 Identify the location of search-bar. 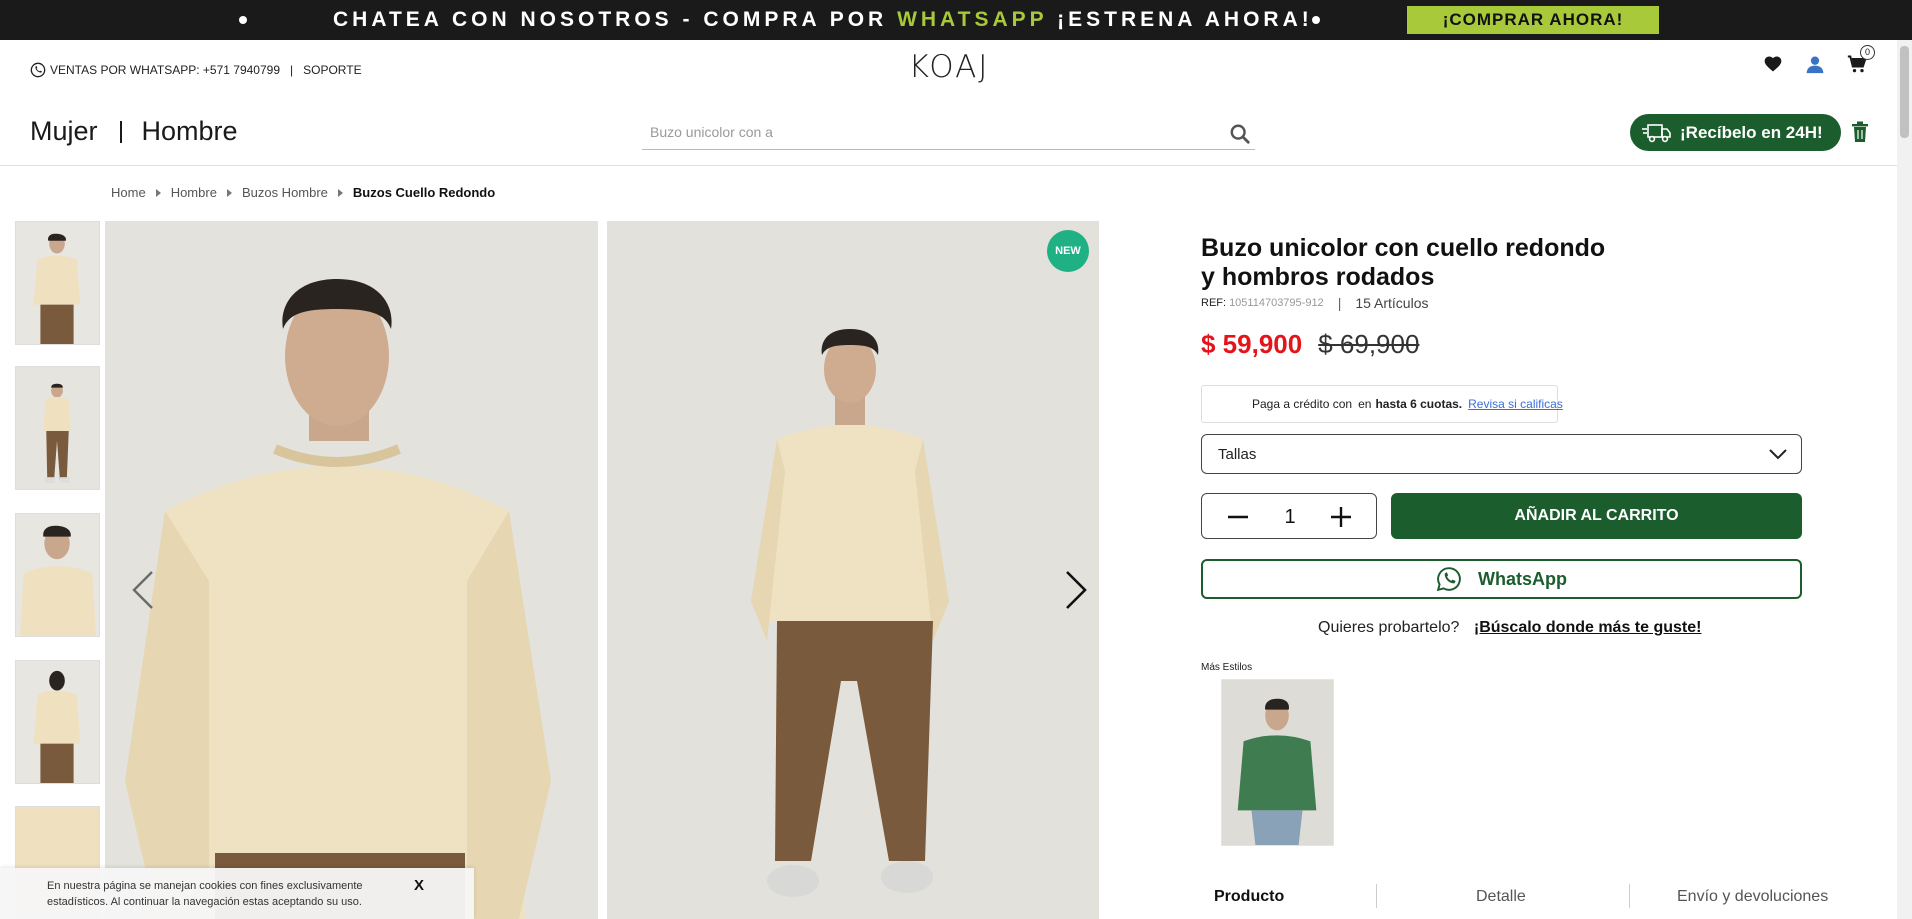
(948, 133).